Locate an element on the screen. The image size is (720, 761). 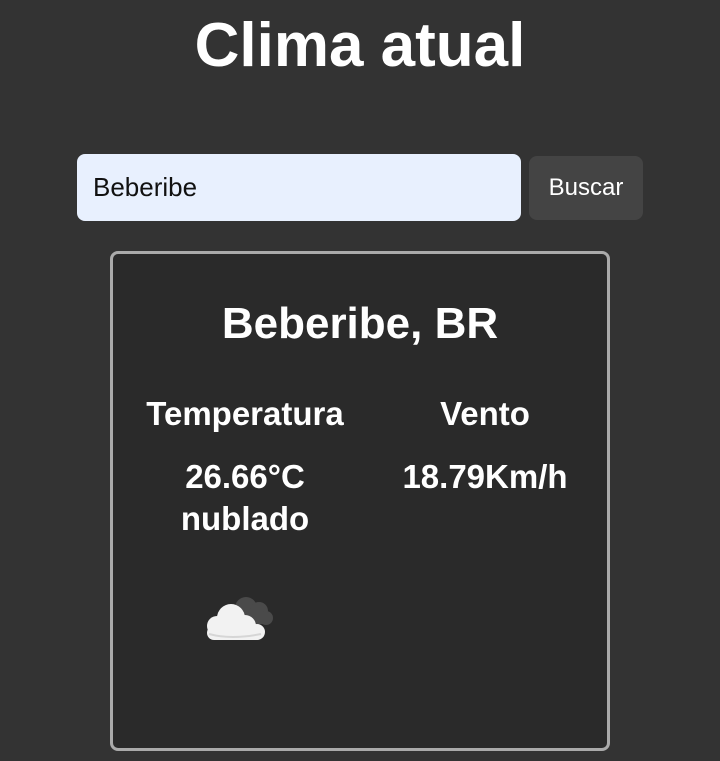
wind-value: 18.79Km/h is located at coordinates (485, 476).